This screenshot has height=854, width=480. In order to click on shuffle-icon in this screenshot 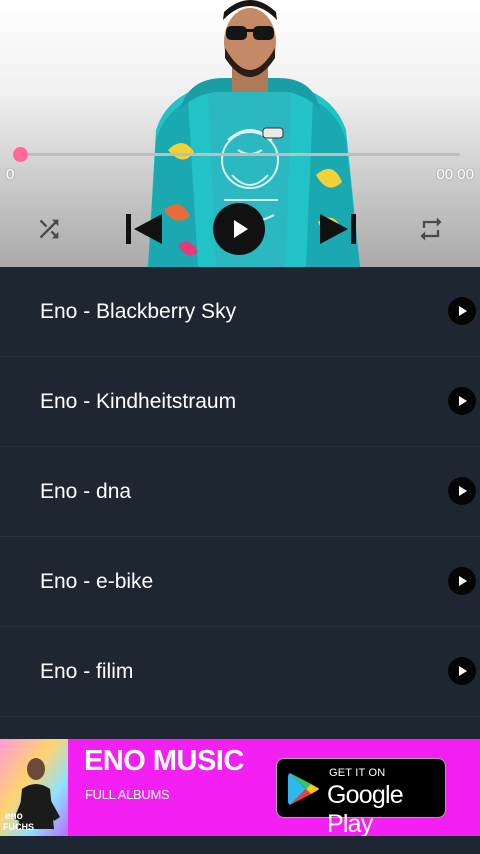, I will do `click(49, 229)`.